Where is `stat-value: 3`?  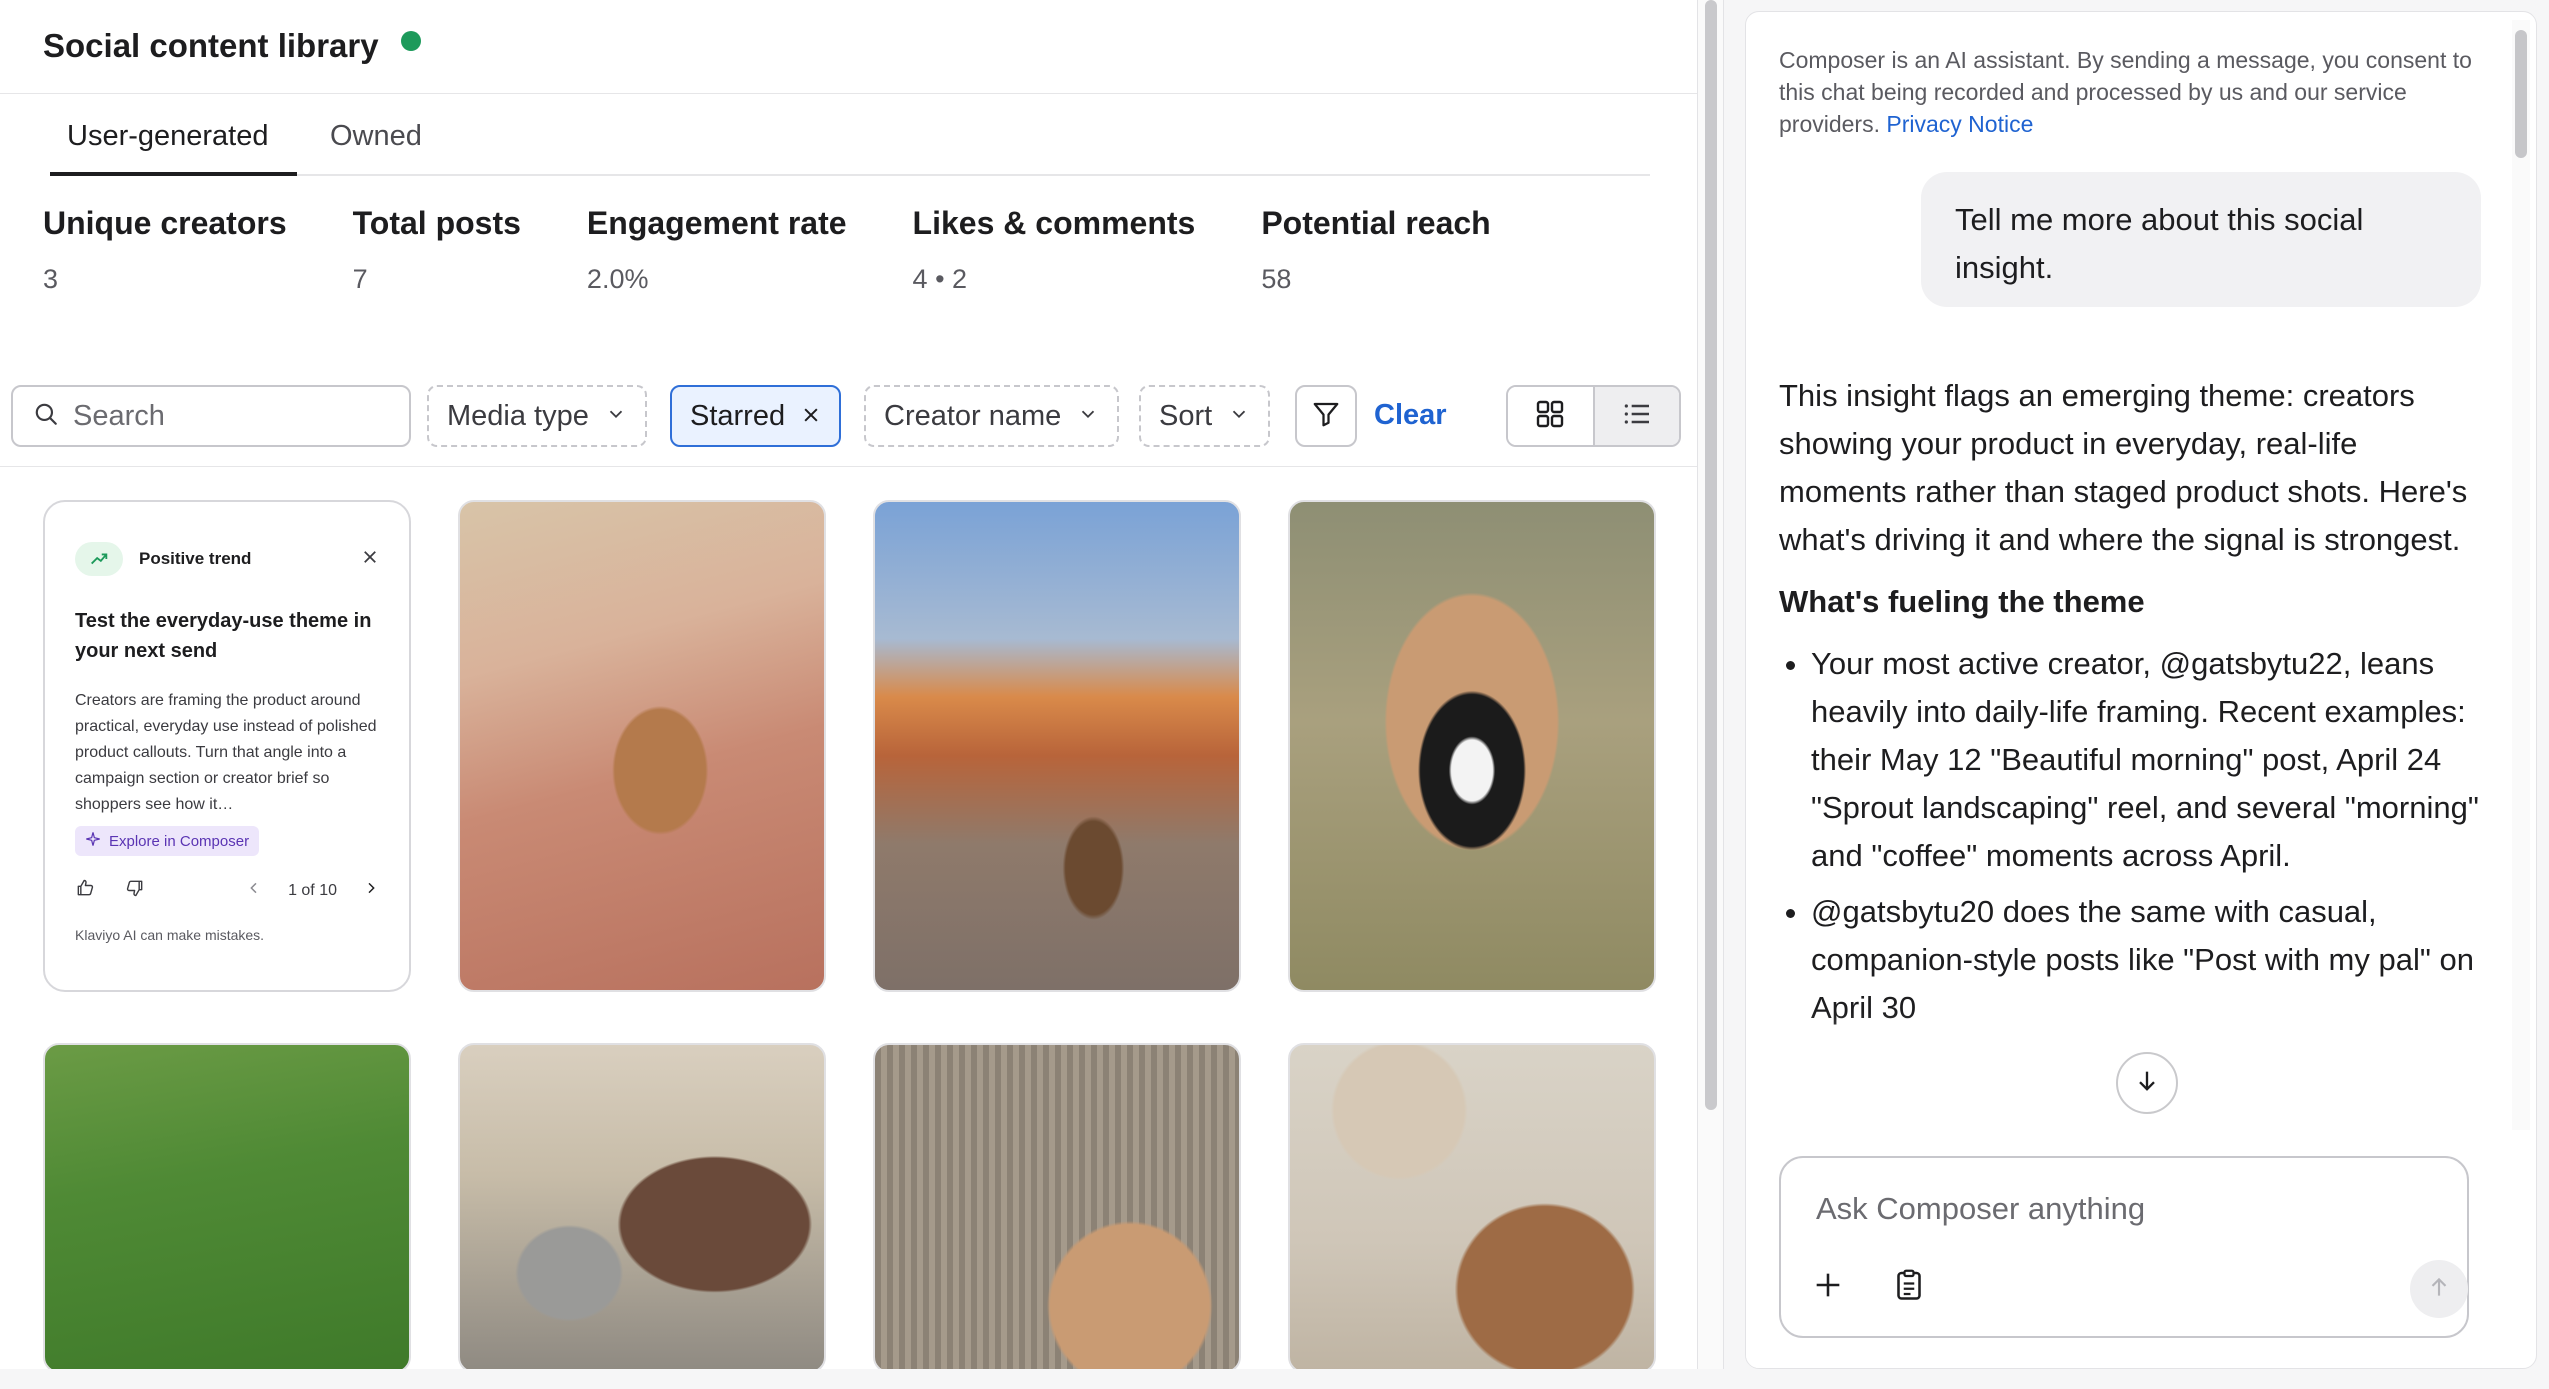 stat-value: 3 is located at coordinates (51, 279).